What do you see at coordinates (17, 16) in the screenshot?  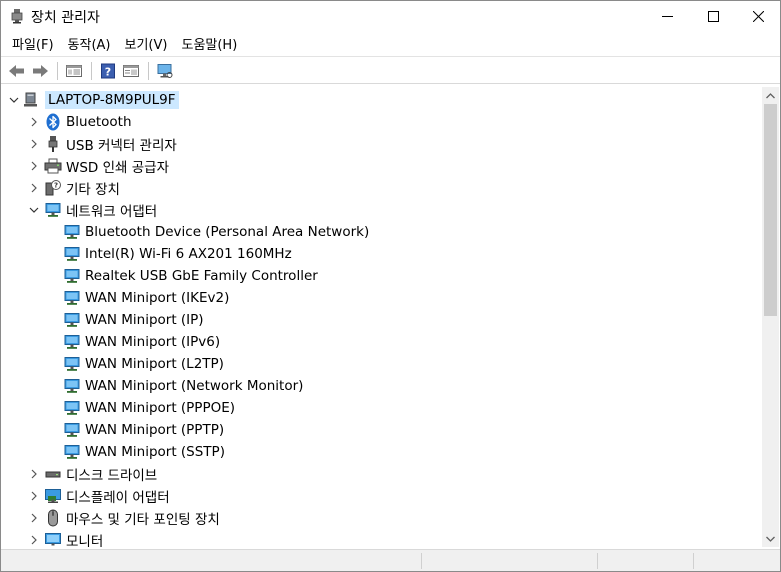 I see `device-manager-app-icon` at bounding box center [17, 16].